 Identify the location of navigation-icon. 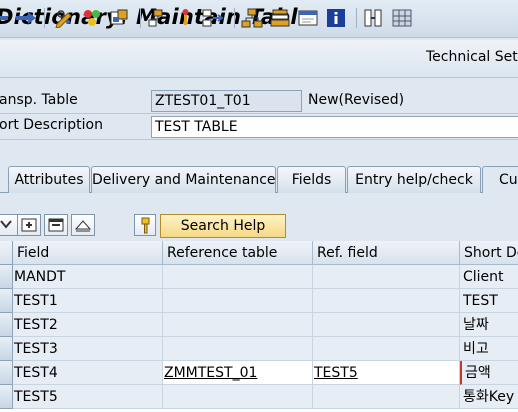
(213, 18).